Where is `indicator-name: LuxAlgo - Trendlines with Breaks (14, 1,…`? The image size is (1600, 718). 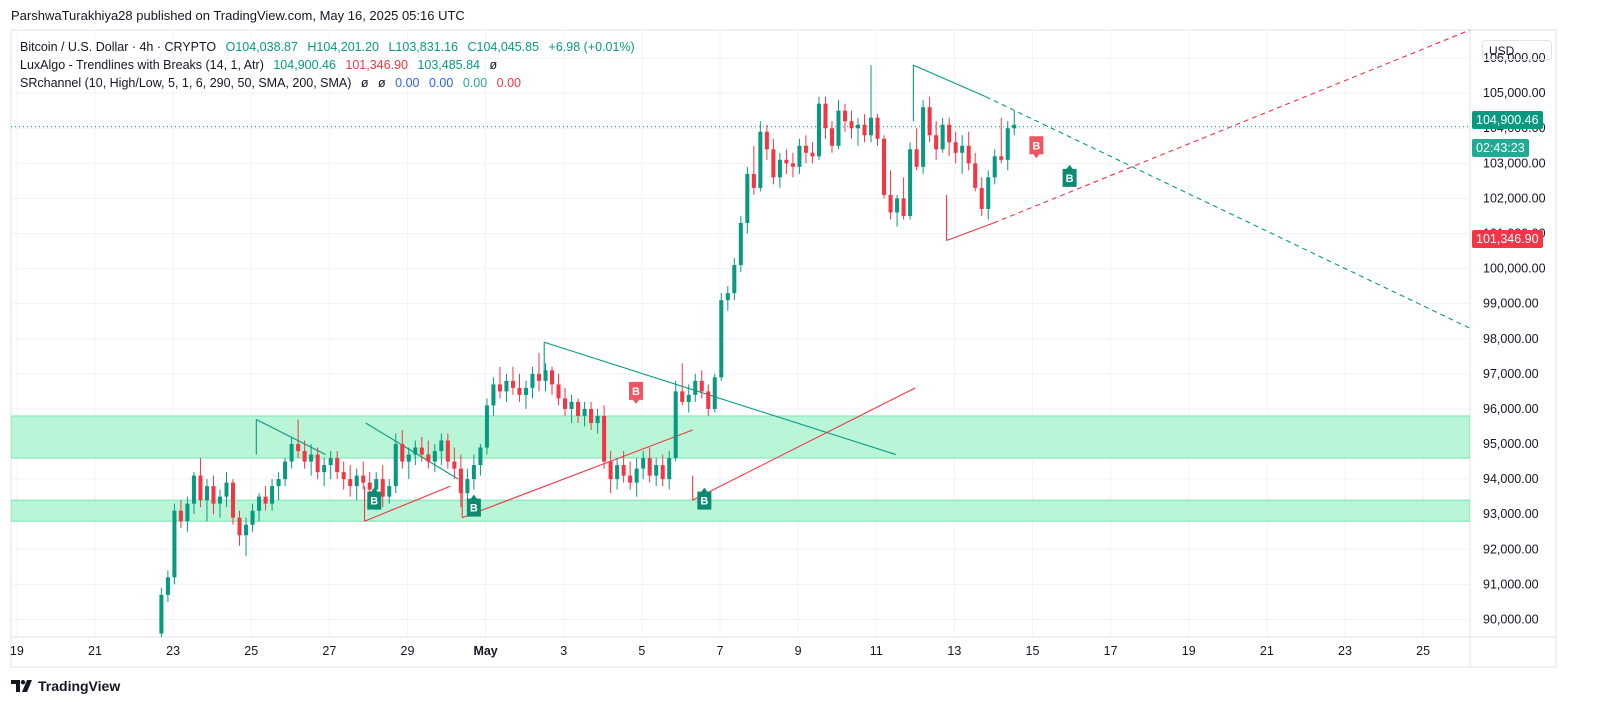
indicator-name: LuxAlgo - Trendlines with Breaks (14, 1,… is located at coordinates (142, 65).